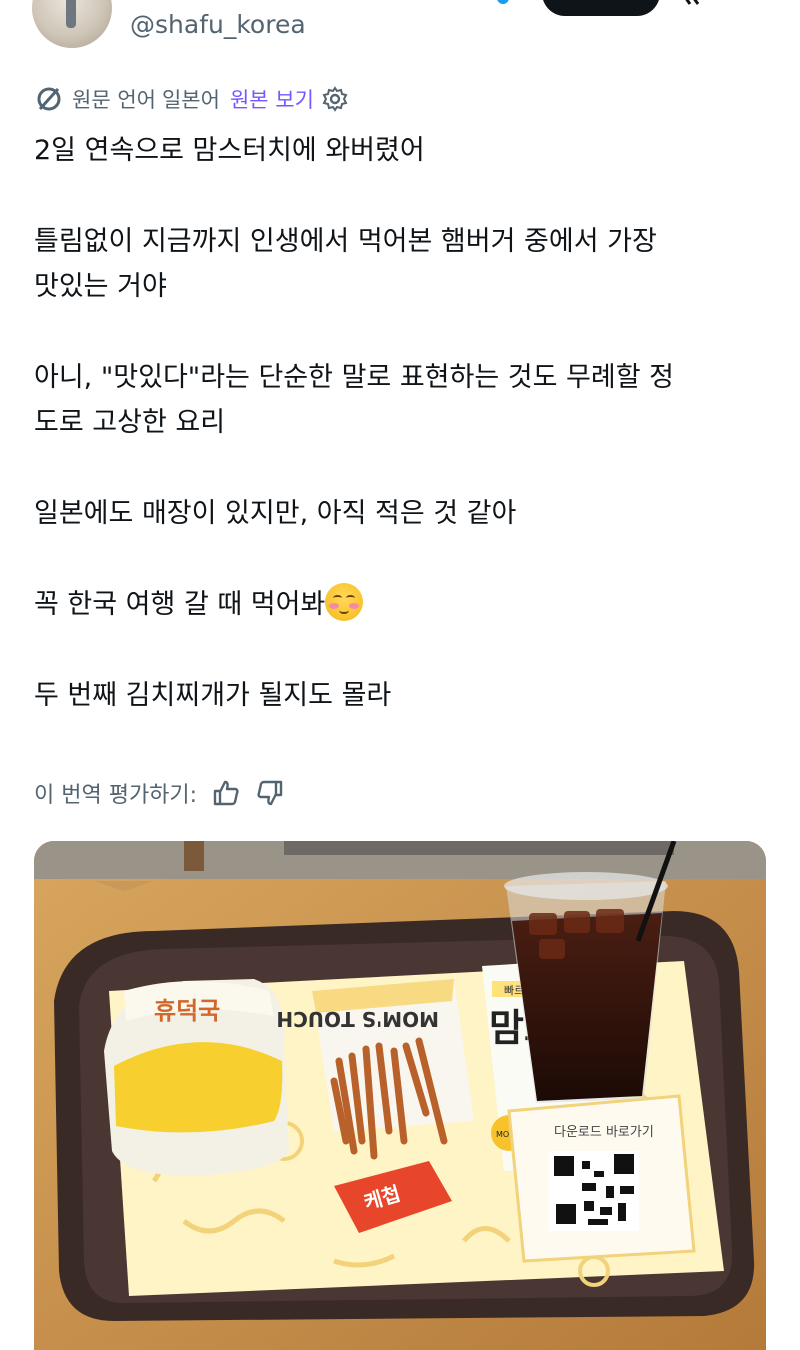 This screenshot has width=800, height=1350. I want to click on tweet-line: 일본에도 매장이 있지만, 아직 적은 것 같아, so click(275, 513).